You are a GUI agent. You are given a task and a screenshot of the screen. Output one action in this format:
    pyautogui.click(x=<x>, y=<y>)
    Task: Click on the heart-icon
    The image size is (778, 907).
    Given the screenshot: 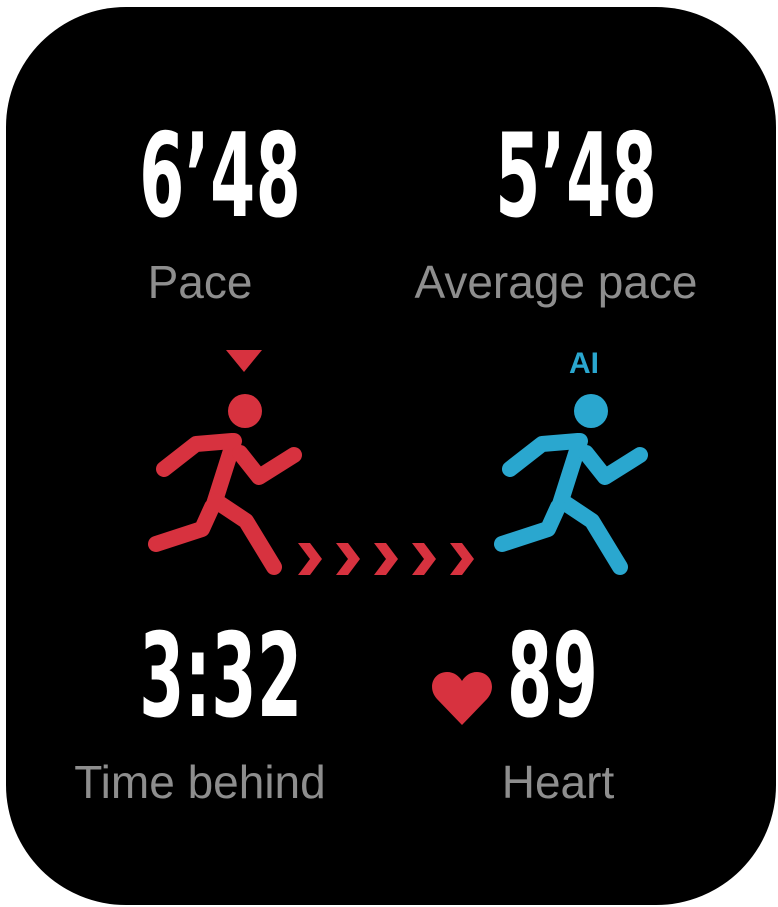 What is the action you would take?
    pyautogui.click(x=462, y=698)
    